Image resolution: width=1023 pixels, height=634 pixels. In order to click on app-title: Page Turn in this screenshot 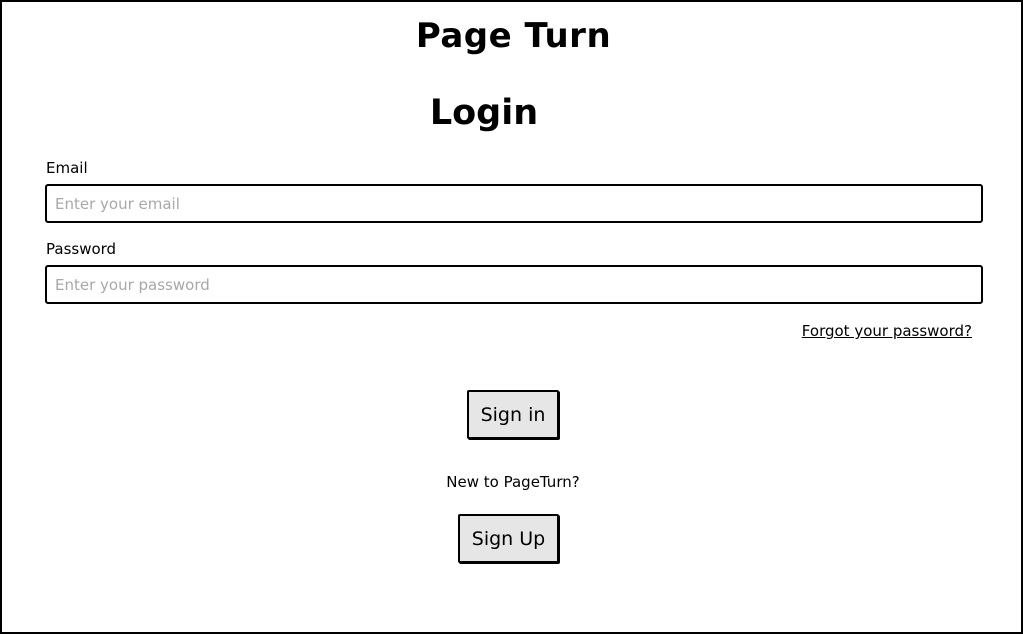, I will do `click(513, 36)`.